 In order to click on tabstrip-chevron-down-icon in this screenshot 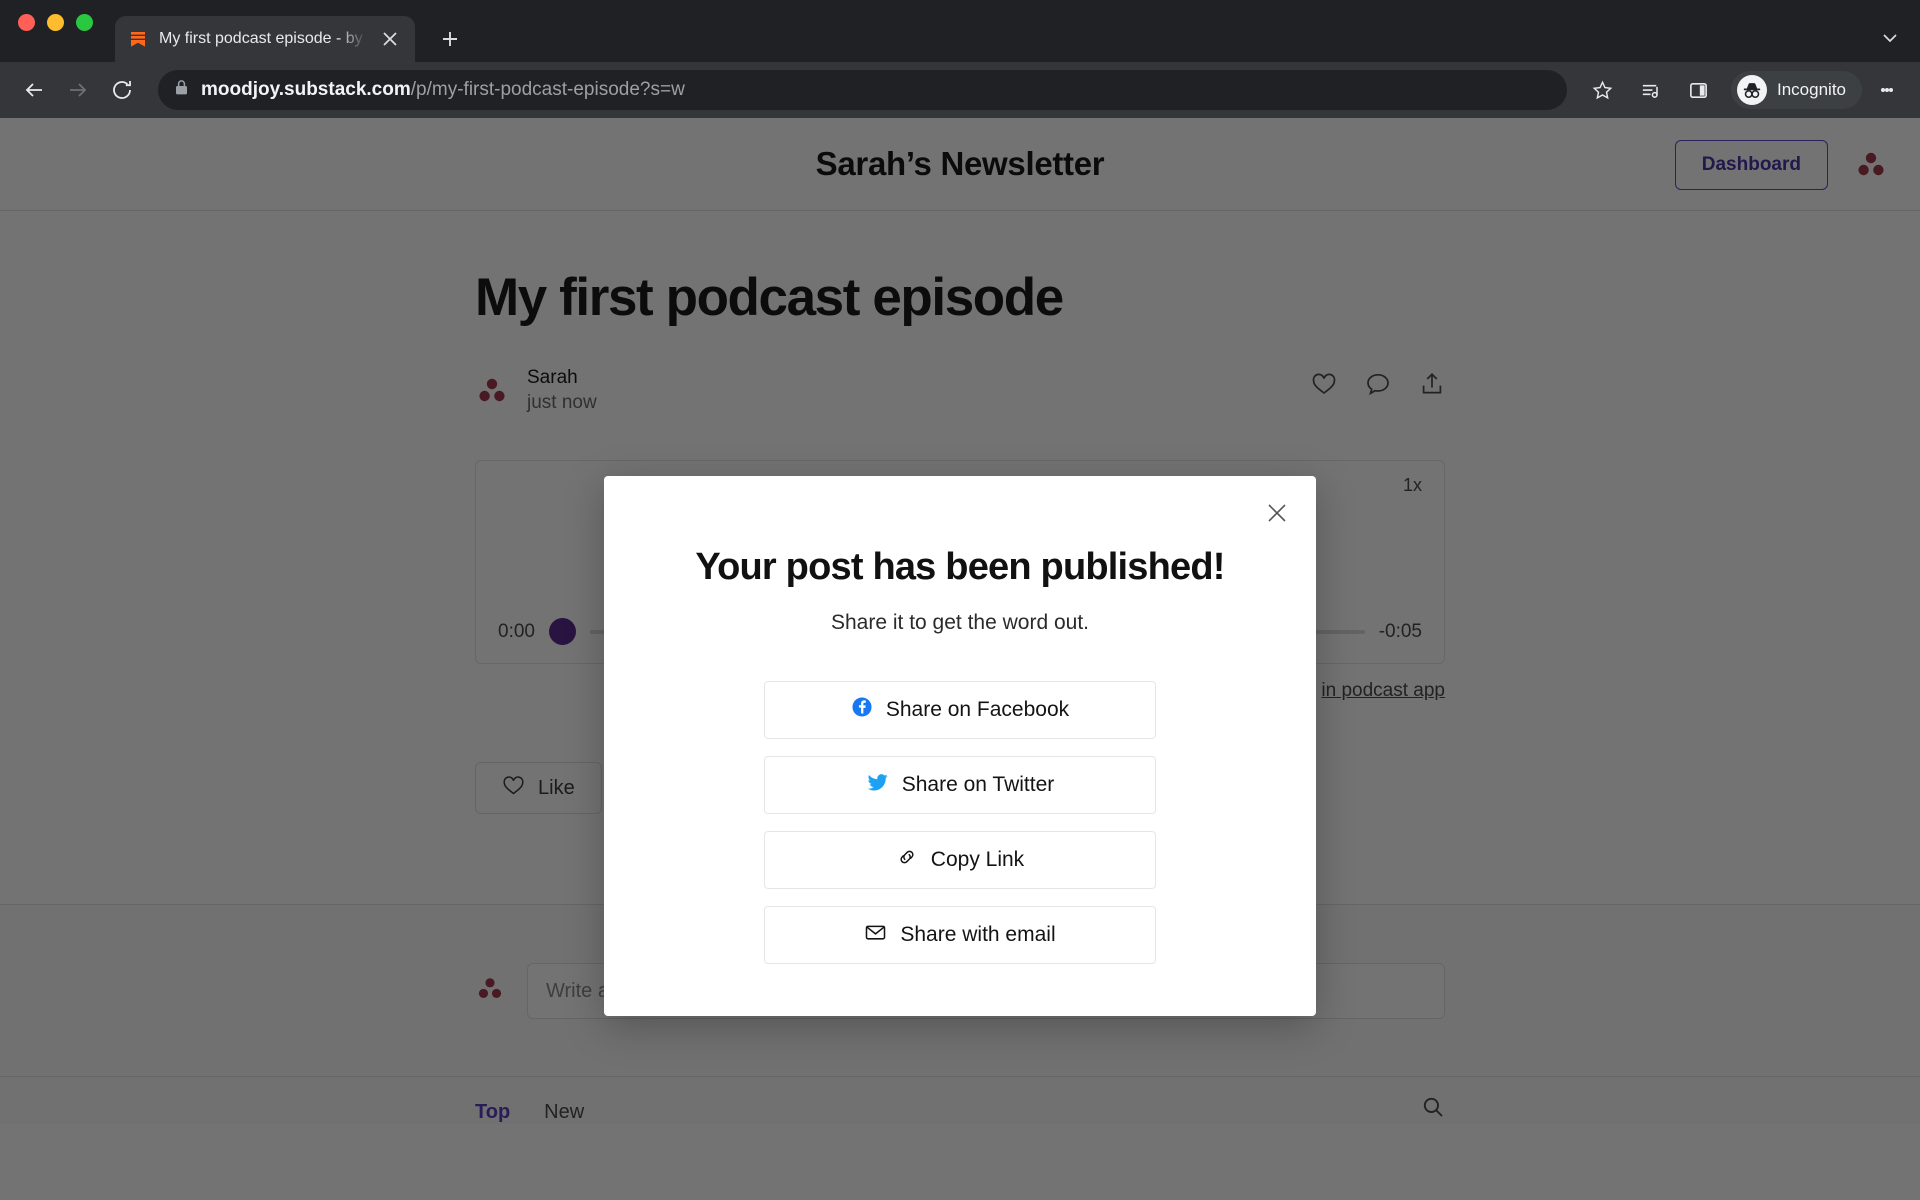, I will do `click(1890, 38)`.